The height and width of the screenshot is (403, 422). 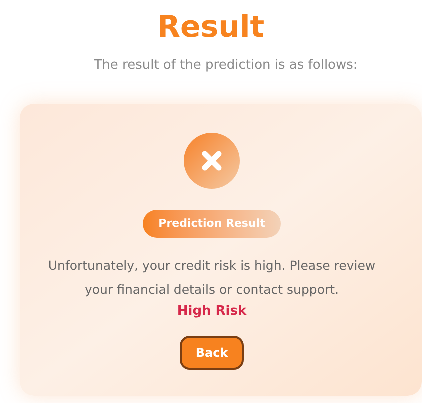 I want to click on result-message: Unfortunately, your credit risk is high. Please review your financial details or contact support., so click(x=212, y=278).